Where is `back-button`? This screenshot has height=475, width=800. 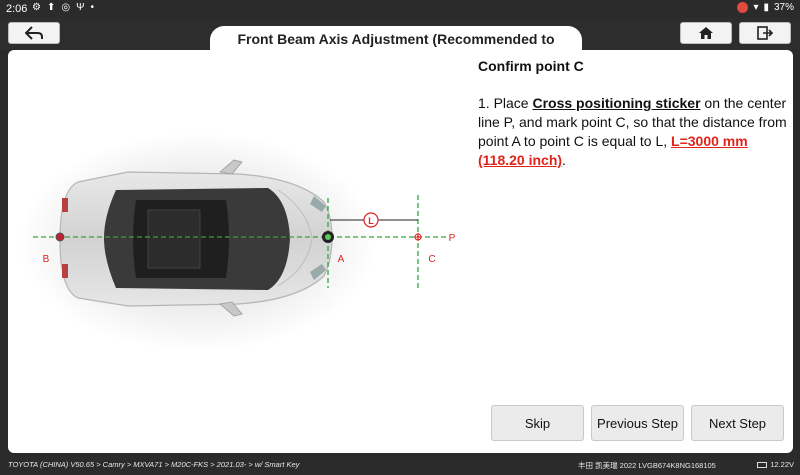
back-button is located at coordinates (34, 33).